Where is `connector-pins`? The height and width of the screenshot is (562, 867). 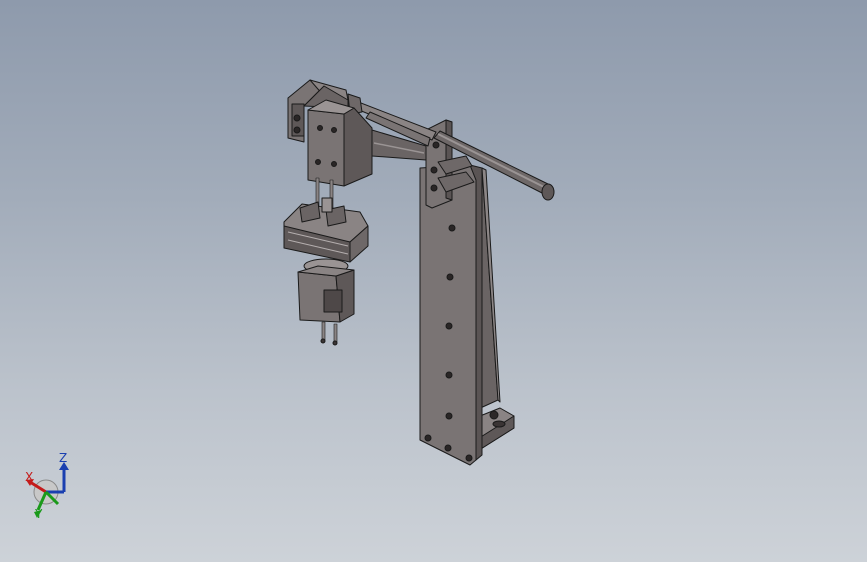
connector-pins is located at coordinates (329, 333).